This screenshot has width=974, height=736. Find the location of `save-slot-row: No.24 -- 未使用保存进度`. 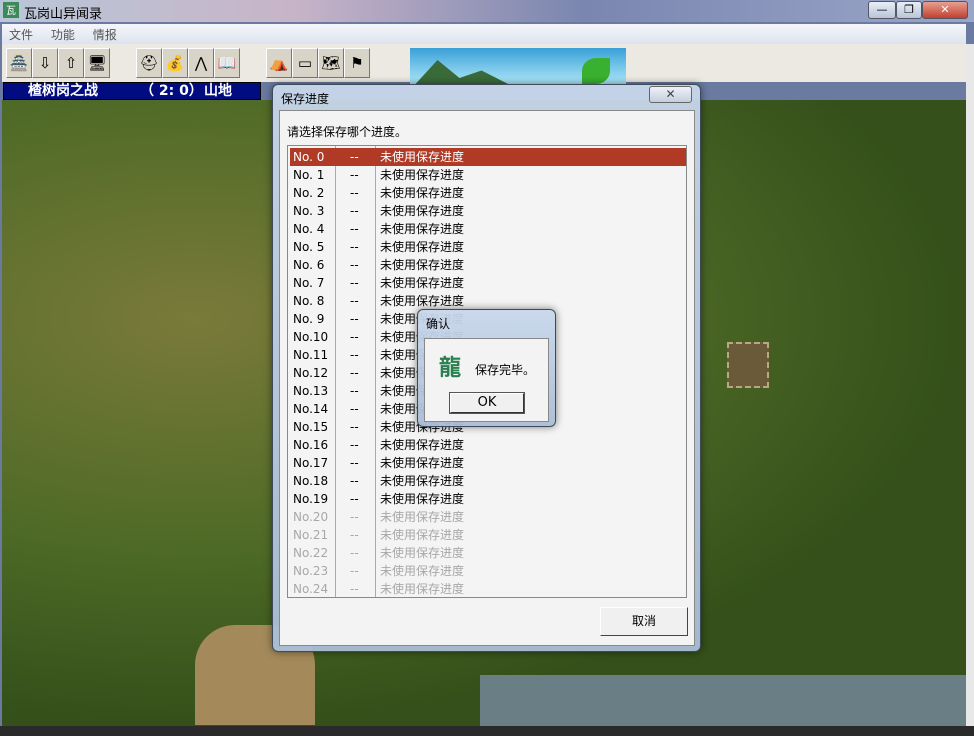

save-slot-row: No.24 -- 未使用保存进度 is located at coordinates (488, 588).